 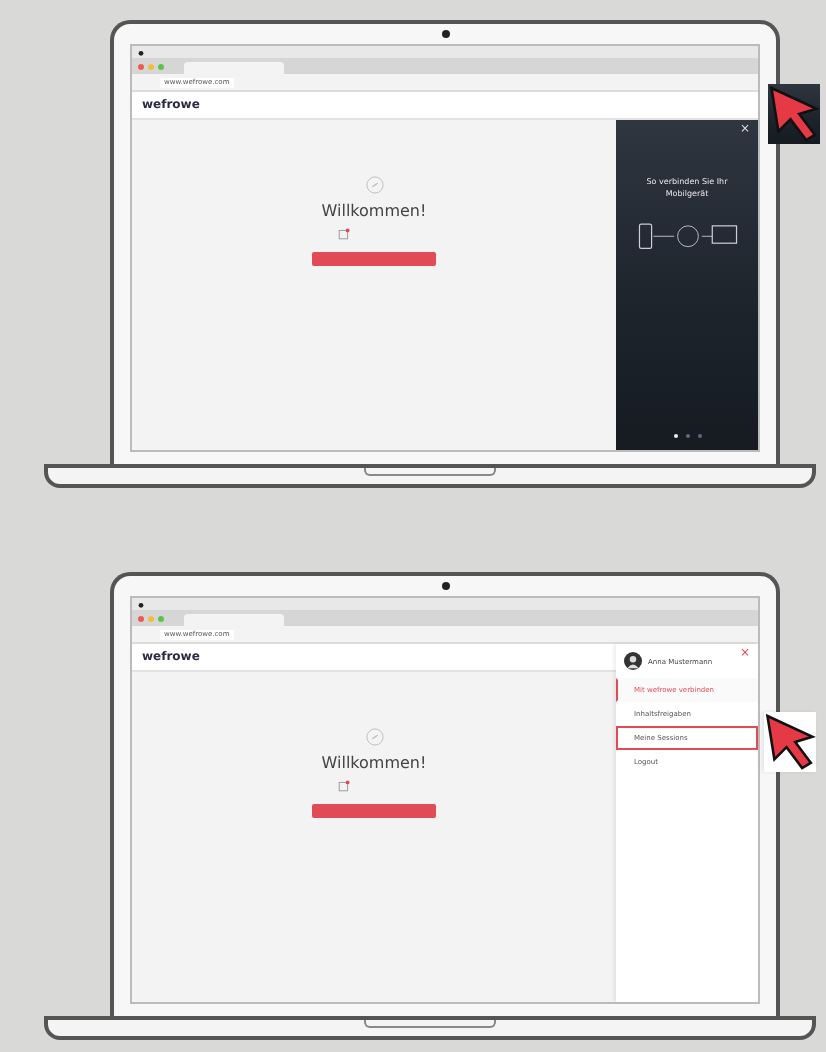 I want to click on arrow-pointer-icon, so click(x=794, y=114).